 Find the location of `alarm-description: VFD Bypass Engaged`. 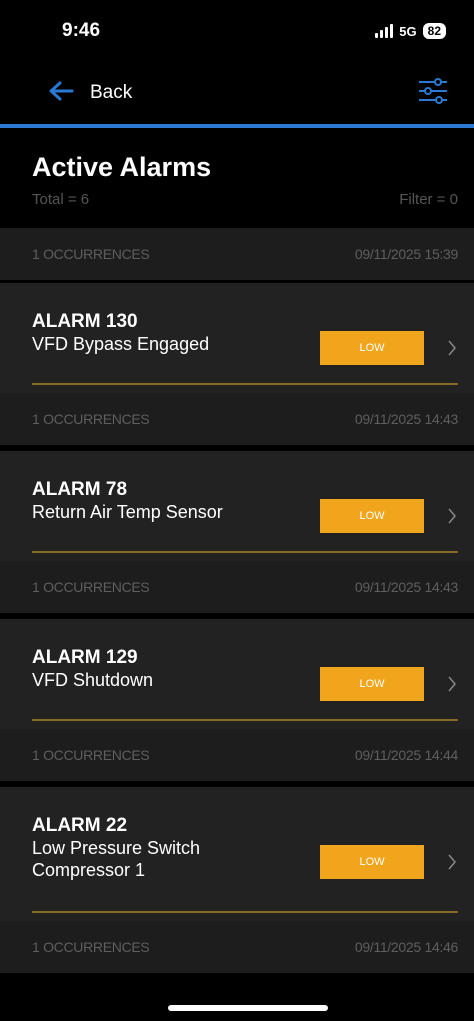

alarm-description: VFD Bypass Engaged is located at coordinates (121, 344).